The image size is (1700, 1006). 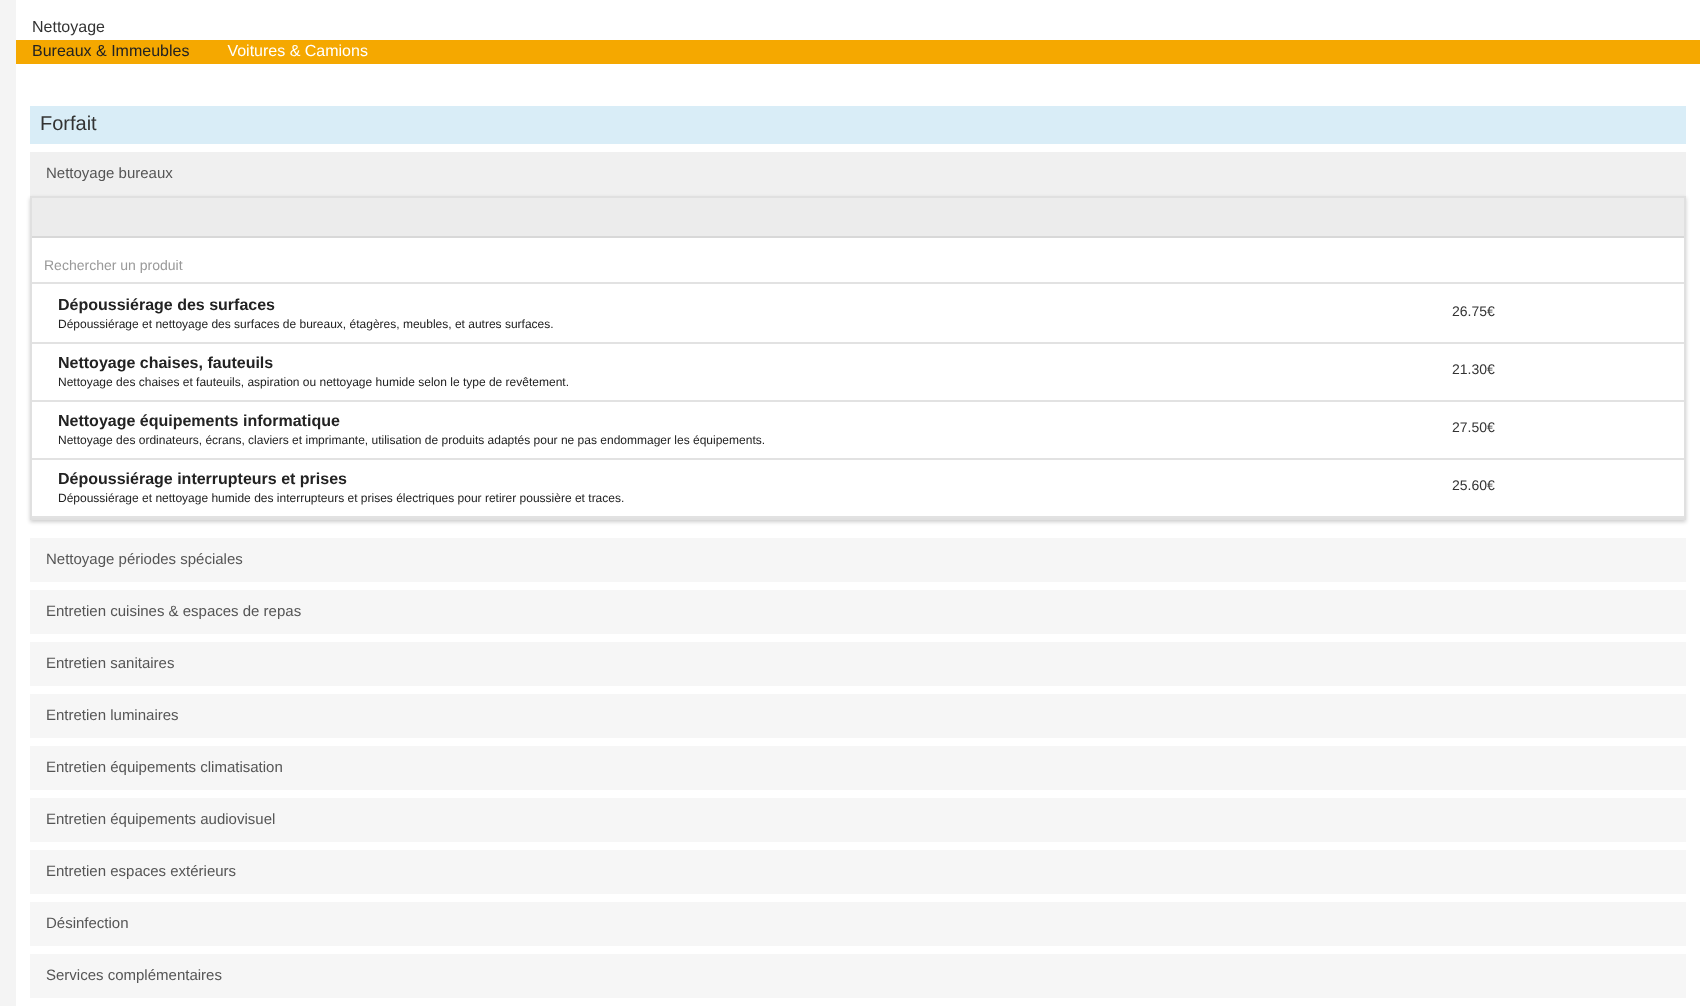 What do you see at coordinates (68, 28) in the screenshot?
I see `page-title: Nettoyage` at bounding box center [68, 28].